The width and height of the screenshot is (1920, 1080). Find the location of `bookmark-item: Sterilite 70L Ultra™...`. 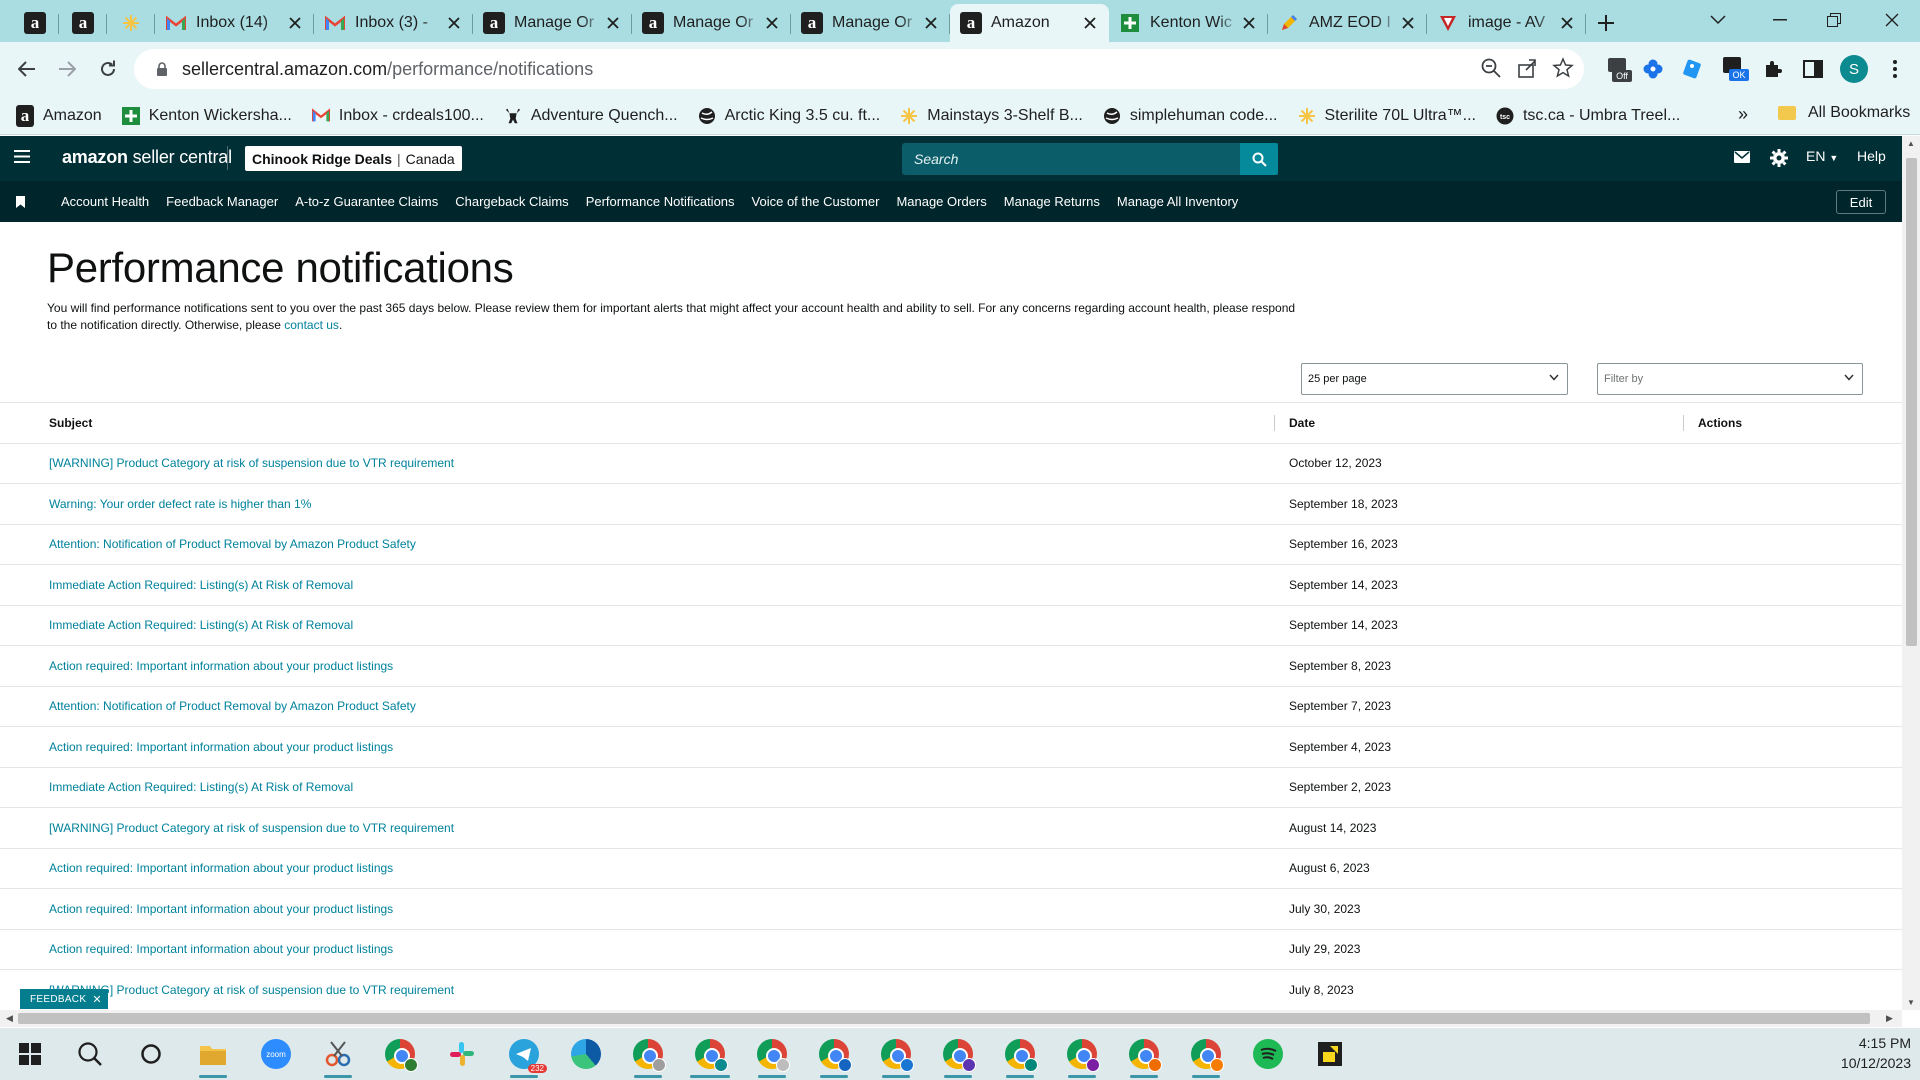

bookmark-item: Sterilite 70L Ultra™... is located at coordinates (1387, 116).